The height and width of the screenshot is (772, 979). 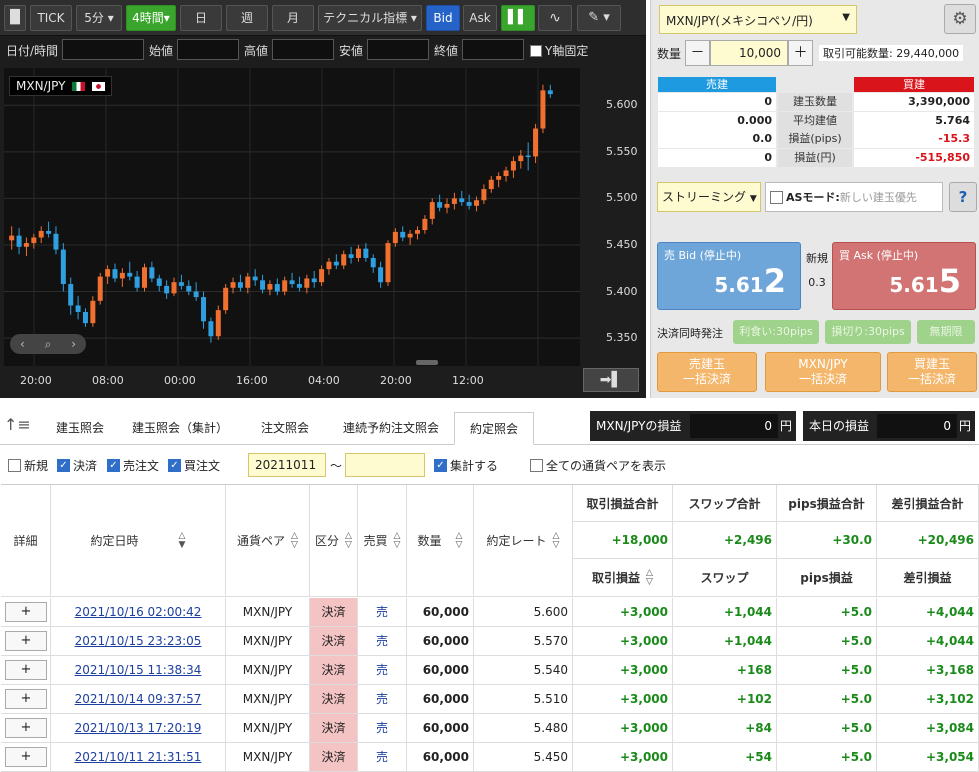 I want to click on execution-date-link: 2021/10/15 23:23:05, so click(x=138, y=641).